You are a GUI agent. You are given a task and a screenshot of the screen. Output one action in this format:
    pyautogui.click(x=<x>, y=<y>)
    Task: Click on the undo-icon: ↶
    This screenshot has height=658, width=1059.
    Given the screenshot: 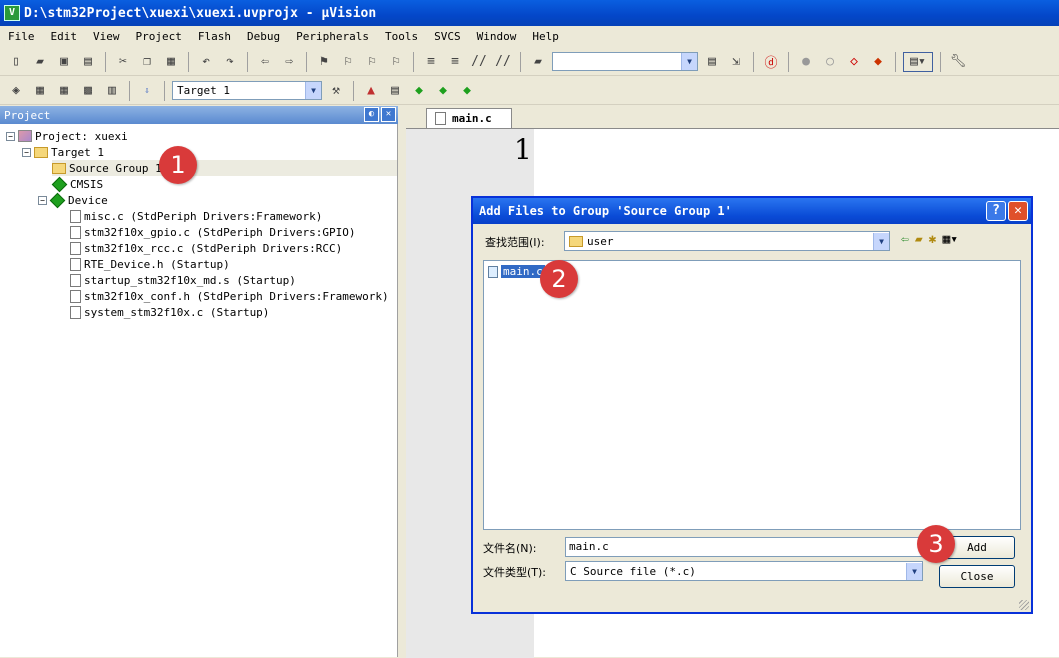 What is the action you would take?
    pyautogui.click(x=206, y=62)
    